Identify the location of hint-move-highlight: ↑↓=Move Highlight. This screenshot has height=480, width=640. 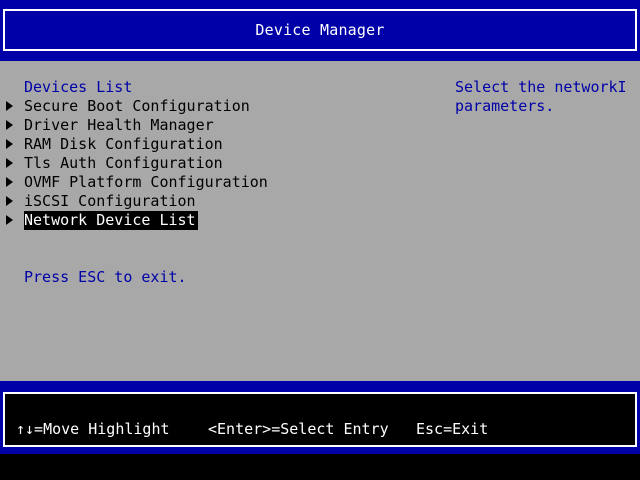
(93, 429).